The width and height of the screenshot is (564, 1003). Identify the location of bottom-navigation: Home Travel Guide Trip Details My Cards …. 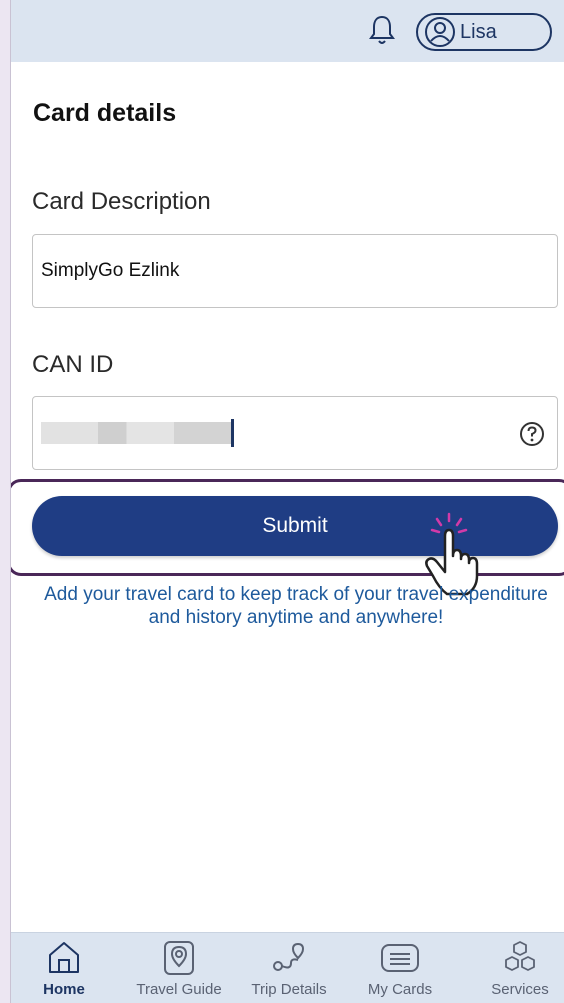
(287, 967).